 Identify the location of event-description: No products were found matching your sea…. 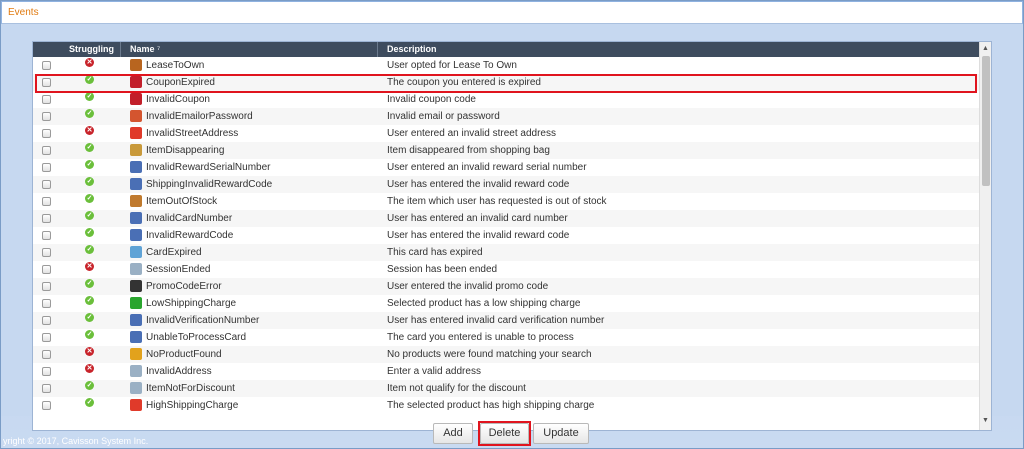
(489, 354).